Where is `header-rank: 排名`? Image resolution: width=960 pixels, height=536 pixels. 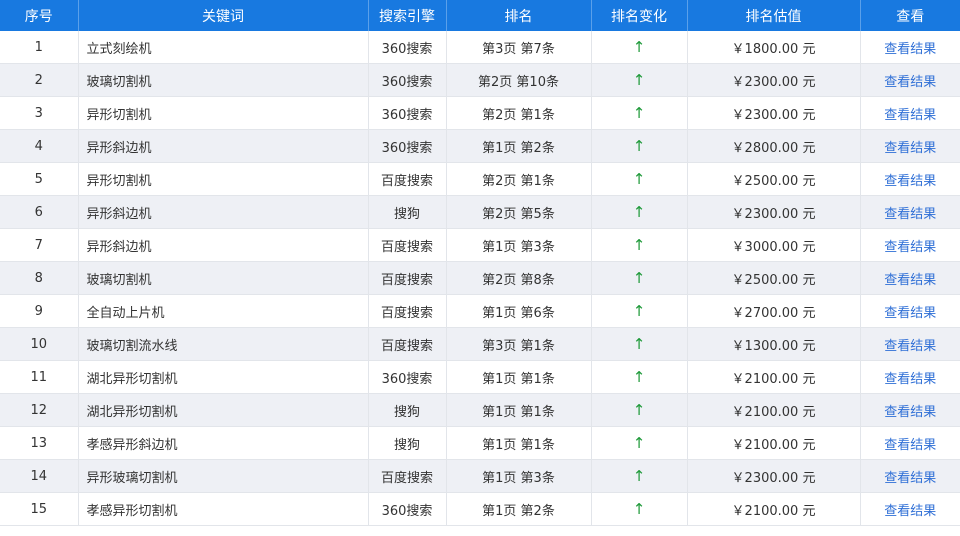
header-rank: 排名 is located at coordinates (519, 15).